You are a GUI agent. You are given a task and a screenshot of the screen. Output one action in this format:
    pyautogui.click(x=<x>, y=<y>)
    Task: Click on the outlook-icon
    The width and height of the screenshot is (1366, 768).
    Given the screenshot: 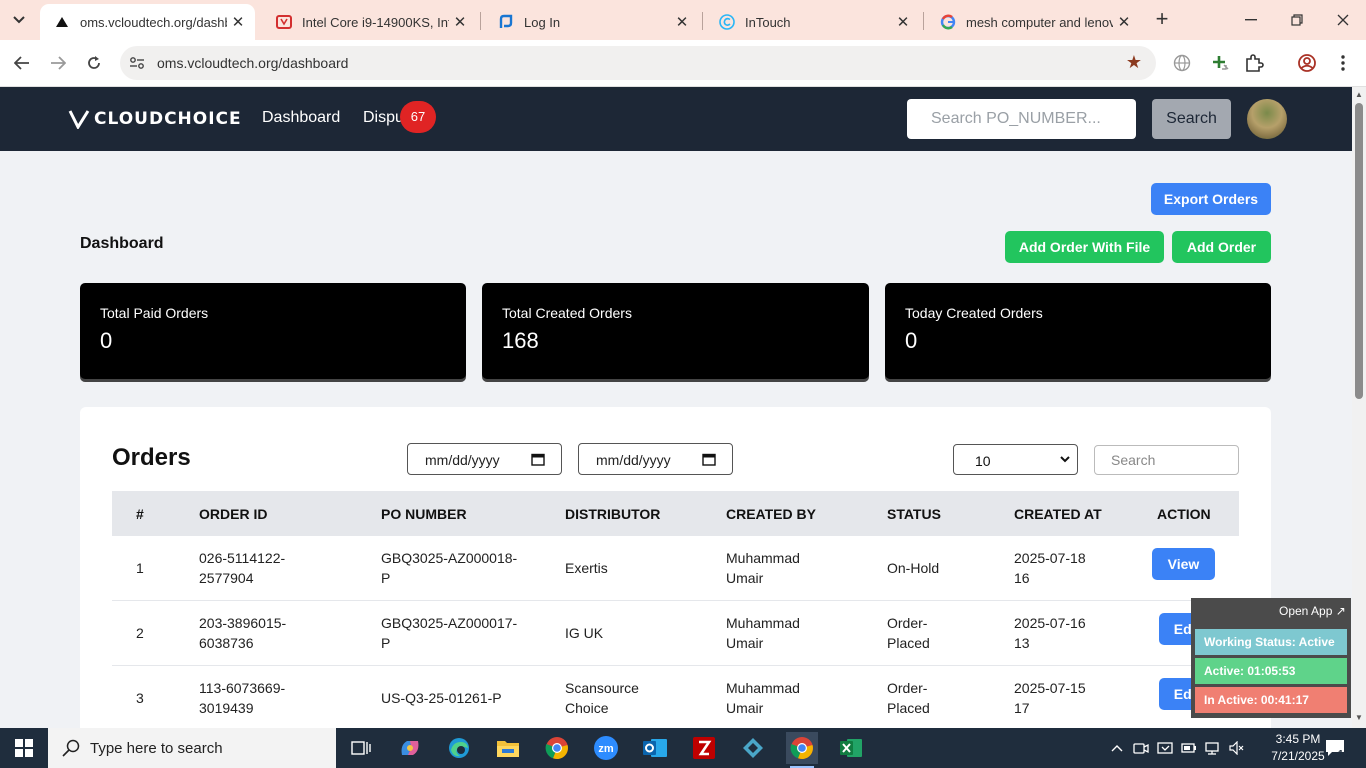 What is the action you would take?
    pyautogui.click(x=655, y=748)
    